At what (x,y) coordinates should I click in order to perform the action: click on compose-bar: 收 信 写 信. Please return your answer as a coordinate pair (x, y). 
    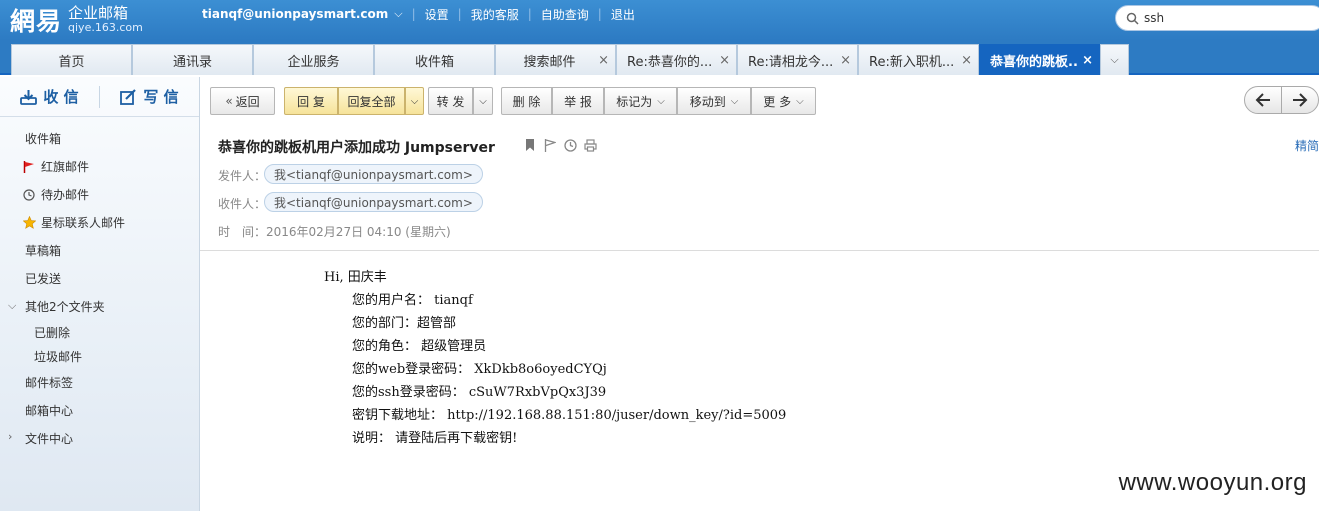
    Looking at the image, I should click on (99, 97).